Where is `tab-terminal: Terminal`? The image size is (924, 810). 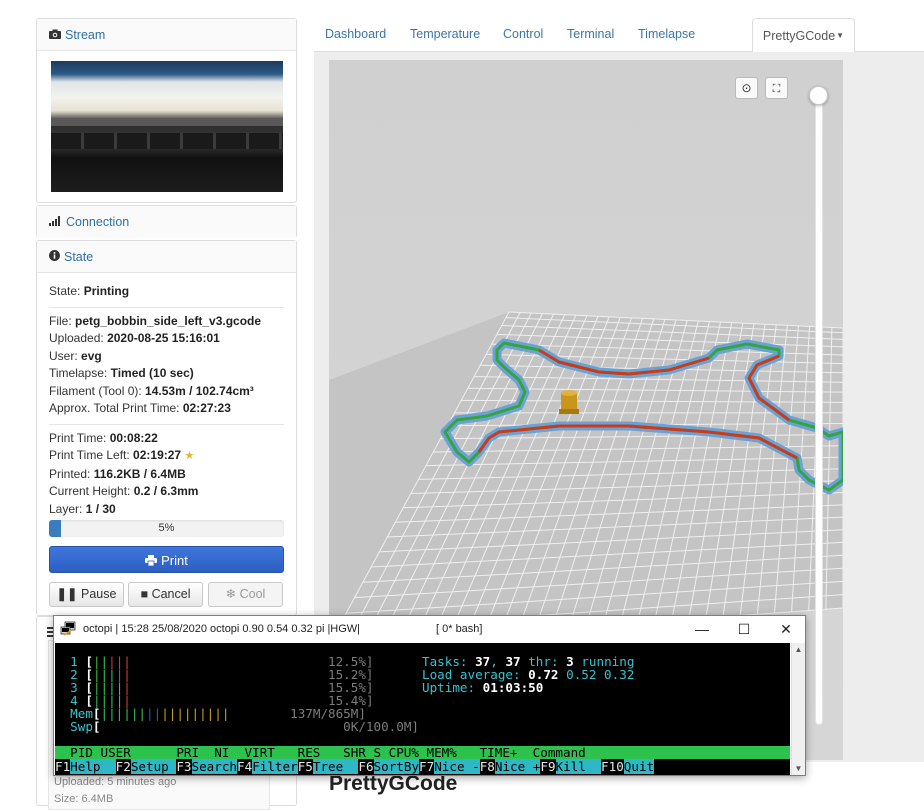
tab-terminal: Terminal is located at coordinates (590, 34).